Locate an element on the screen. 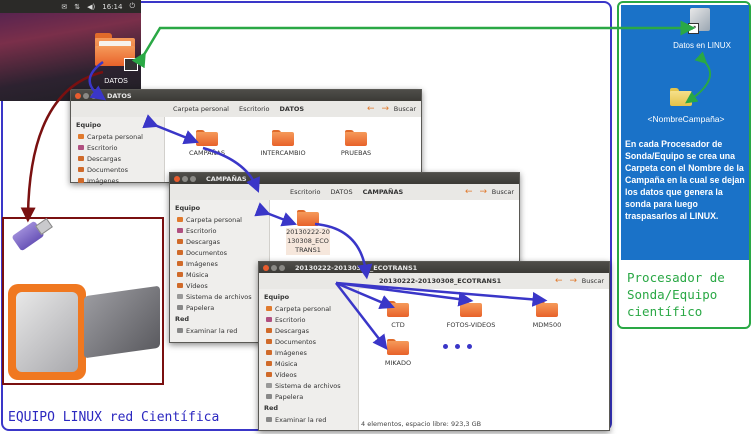 The width and height of the screenshot is (753, 434). blue-arrow-to-win2 is located at coordinates (231, 169).